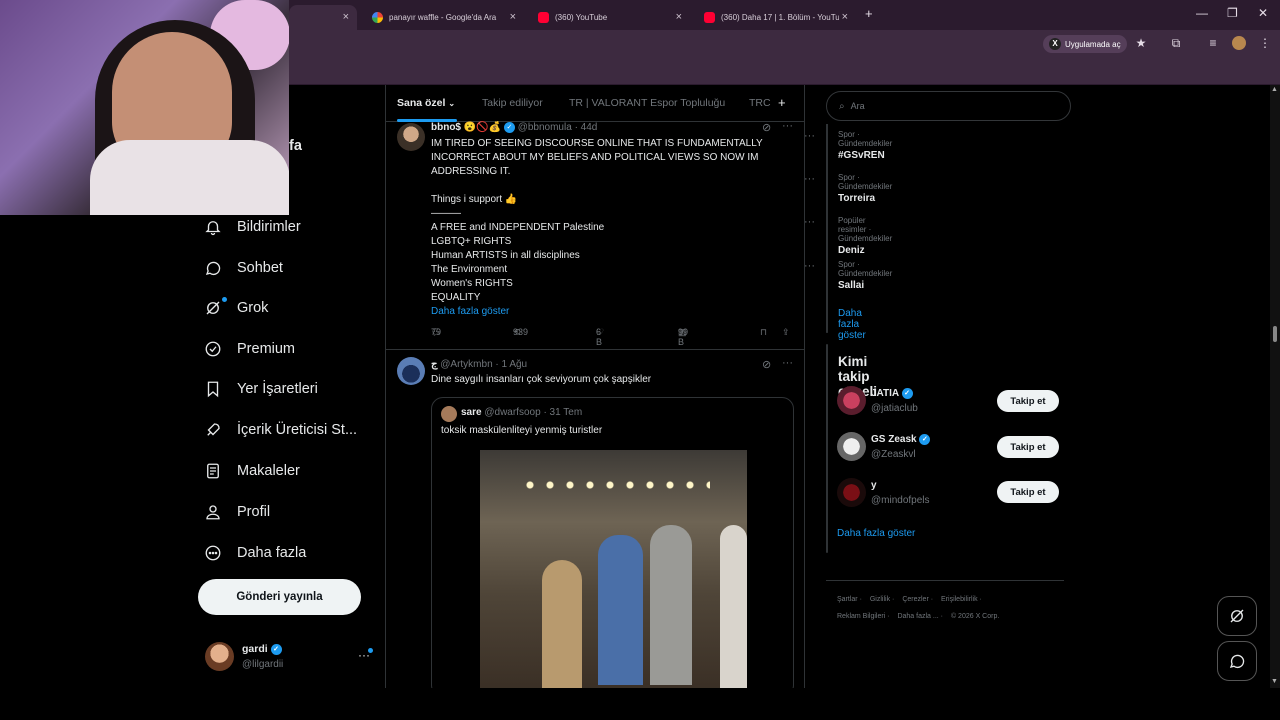 The width and height of the screenshot is (1280, 720). Describe the element at coordinates (1232, 13) in the screenshot. I see `maximize-button: ❐` at that location.